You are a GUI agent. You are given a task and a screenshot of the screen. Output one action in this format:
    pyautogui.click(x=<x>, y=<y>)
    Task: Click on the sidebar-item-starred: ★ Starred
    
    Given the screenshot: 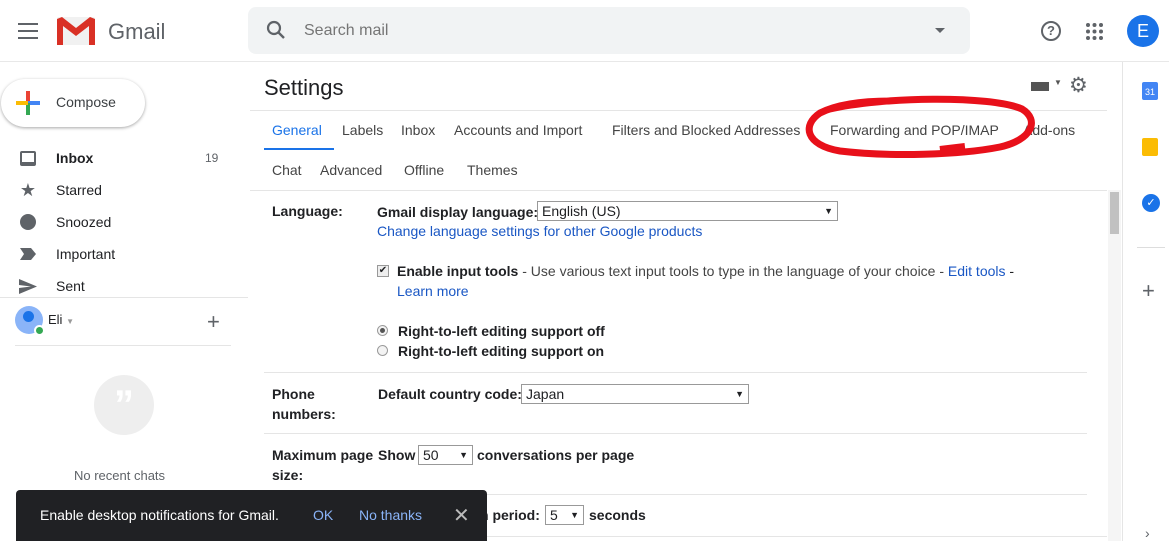 What is the action you would take?
    pyautogui.click(x=124, y=190)
    